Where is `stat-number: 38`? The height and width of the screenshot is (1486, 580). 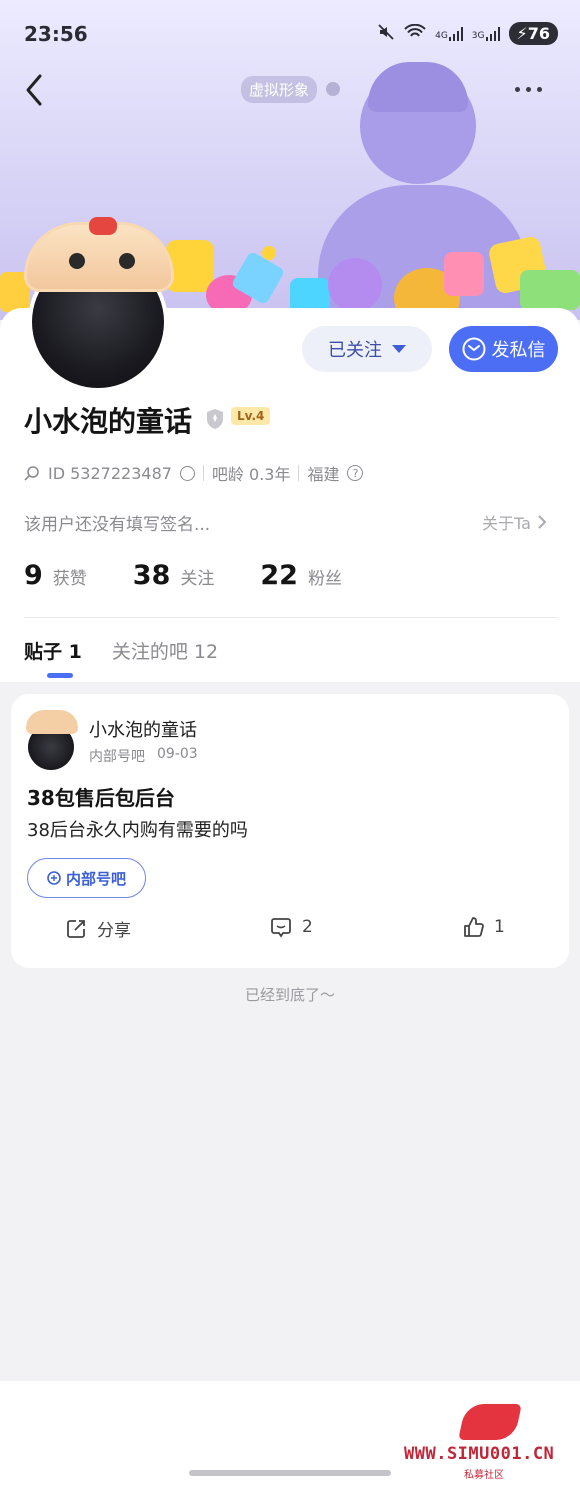
stat-number: 38 is located at coordinates (151, 575).